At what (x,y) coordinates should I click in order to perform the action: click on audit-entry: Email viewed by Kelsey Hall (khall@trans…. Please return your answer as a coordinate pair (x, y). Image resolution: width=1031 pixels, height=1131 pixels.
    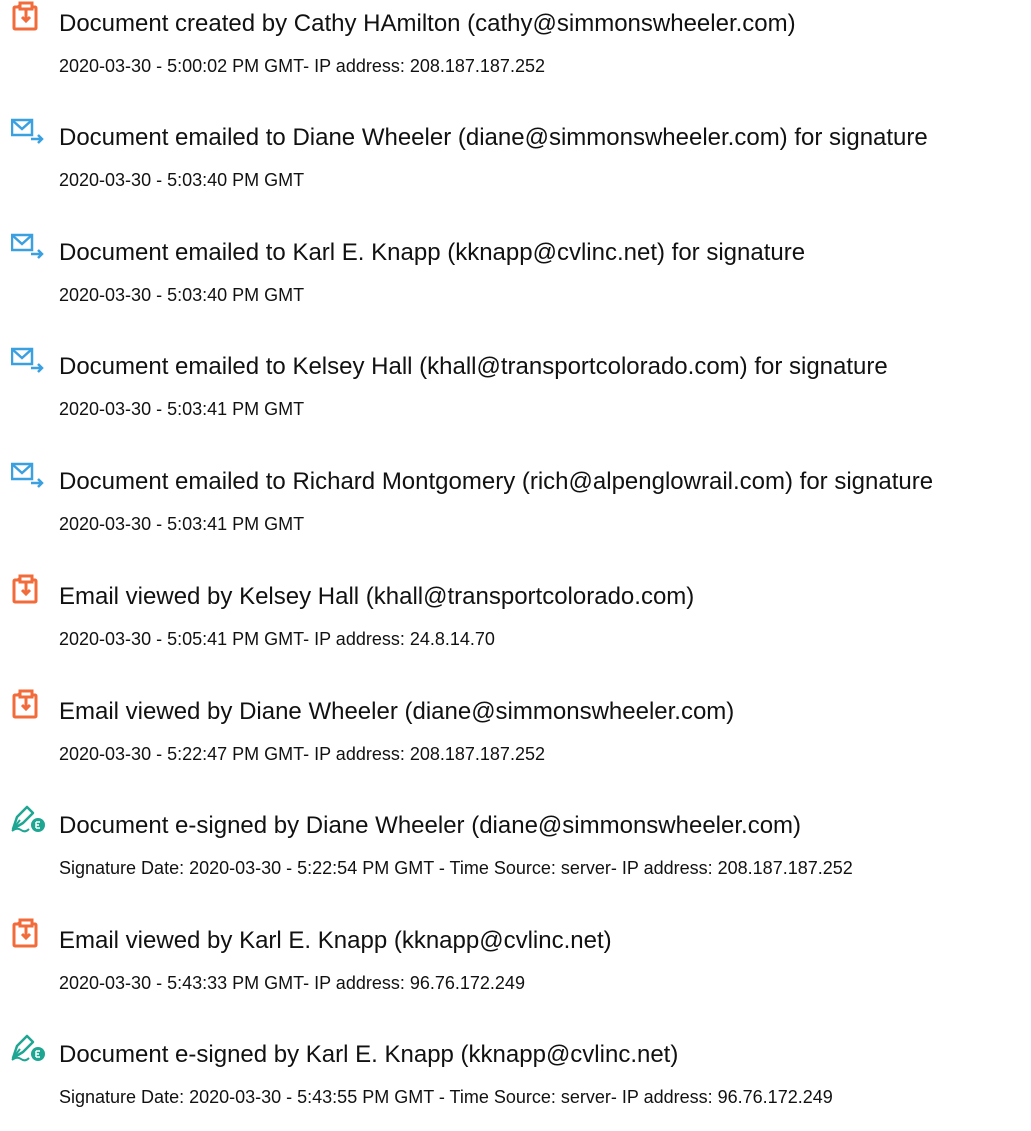
    Looking at the image, I should click on (515, 623).